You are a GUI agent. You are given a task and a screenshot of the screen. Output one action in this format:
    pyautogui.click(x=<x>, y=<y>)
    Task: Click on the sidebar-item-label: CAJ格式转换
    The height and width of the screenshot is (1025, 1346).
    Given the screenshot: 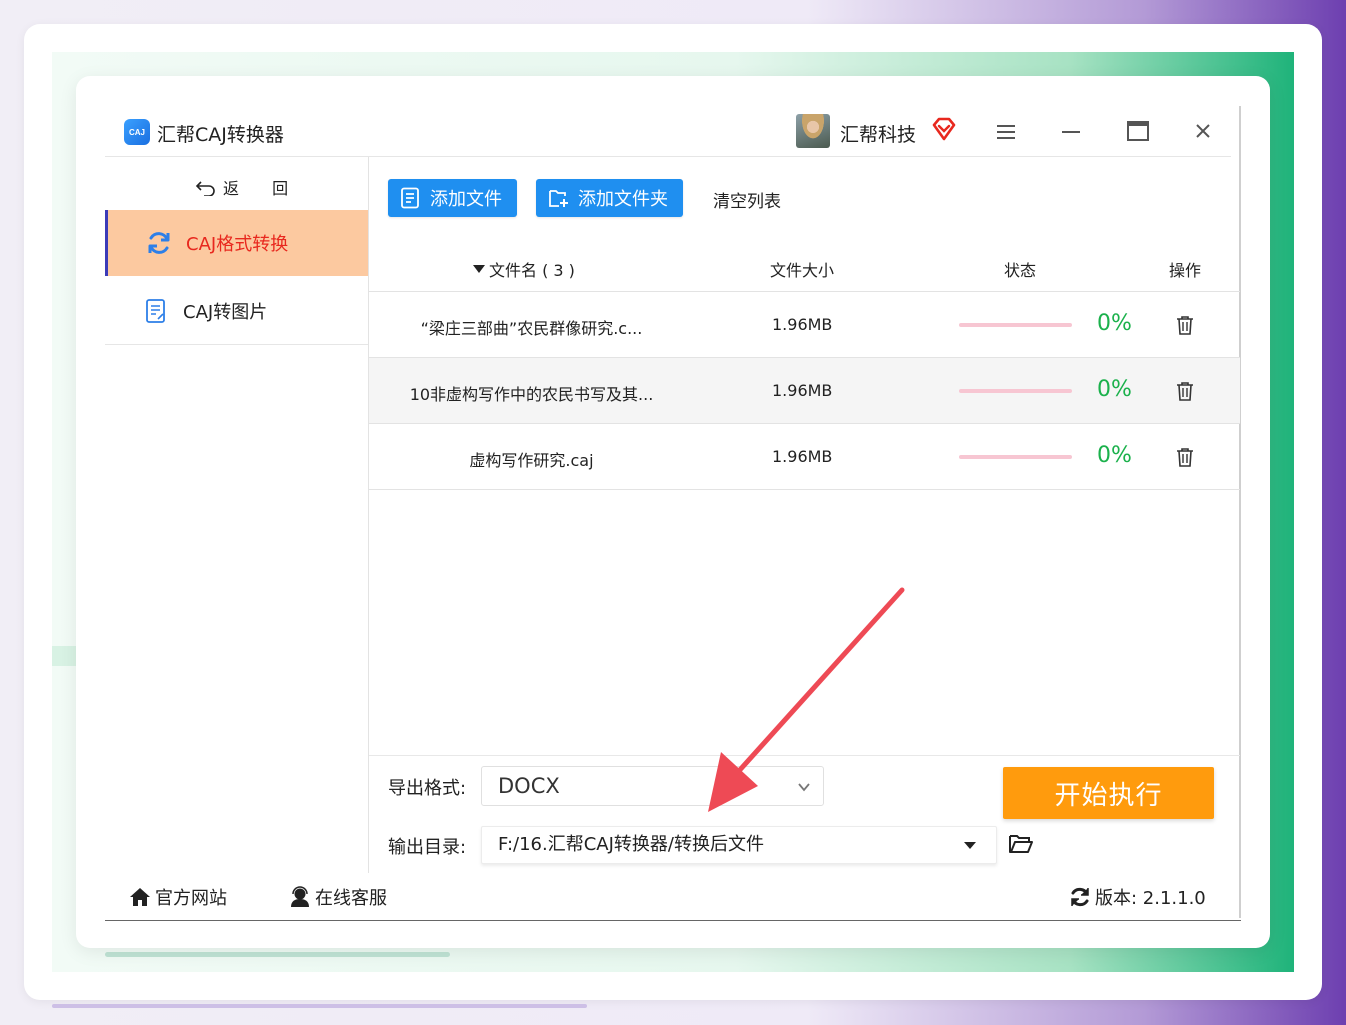 What is the action you would take?
    pyautogui.click(x=237, y=244)
    